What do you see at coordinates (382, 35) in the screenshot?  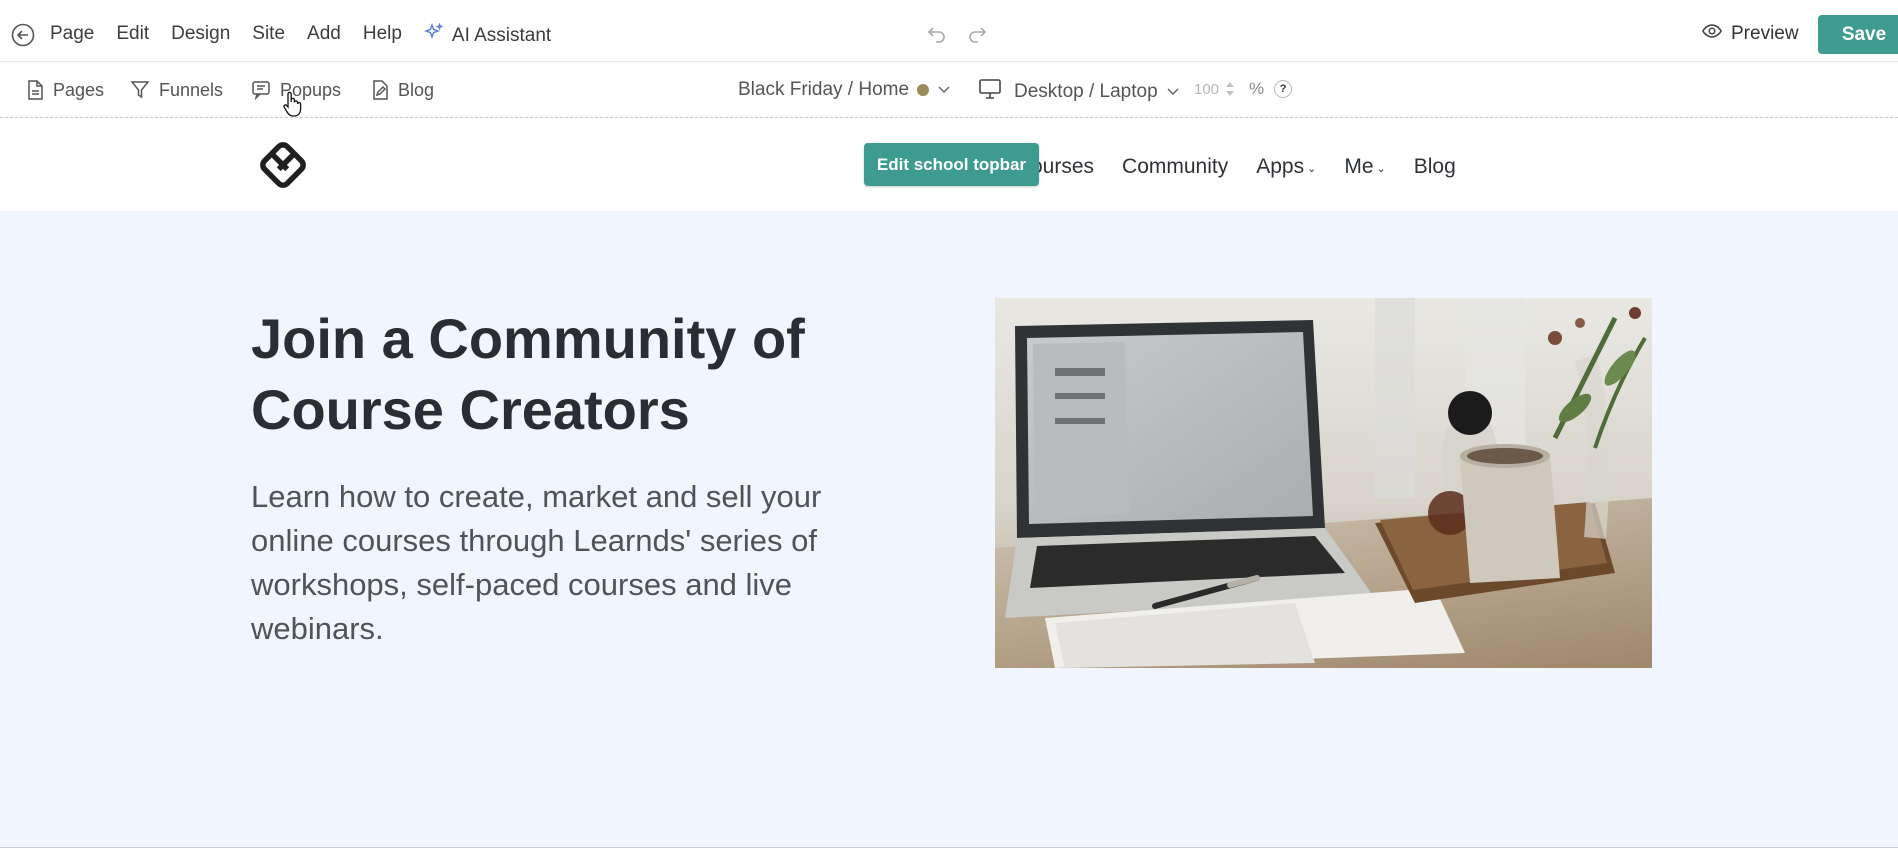 I see `menu-help: Help` at bounding box center [382, 35].